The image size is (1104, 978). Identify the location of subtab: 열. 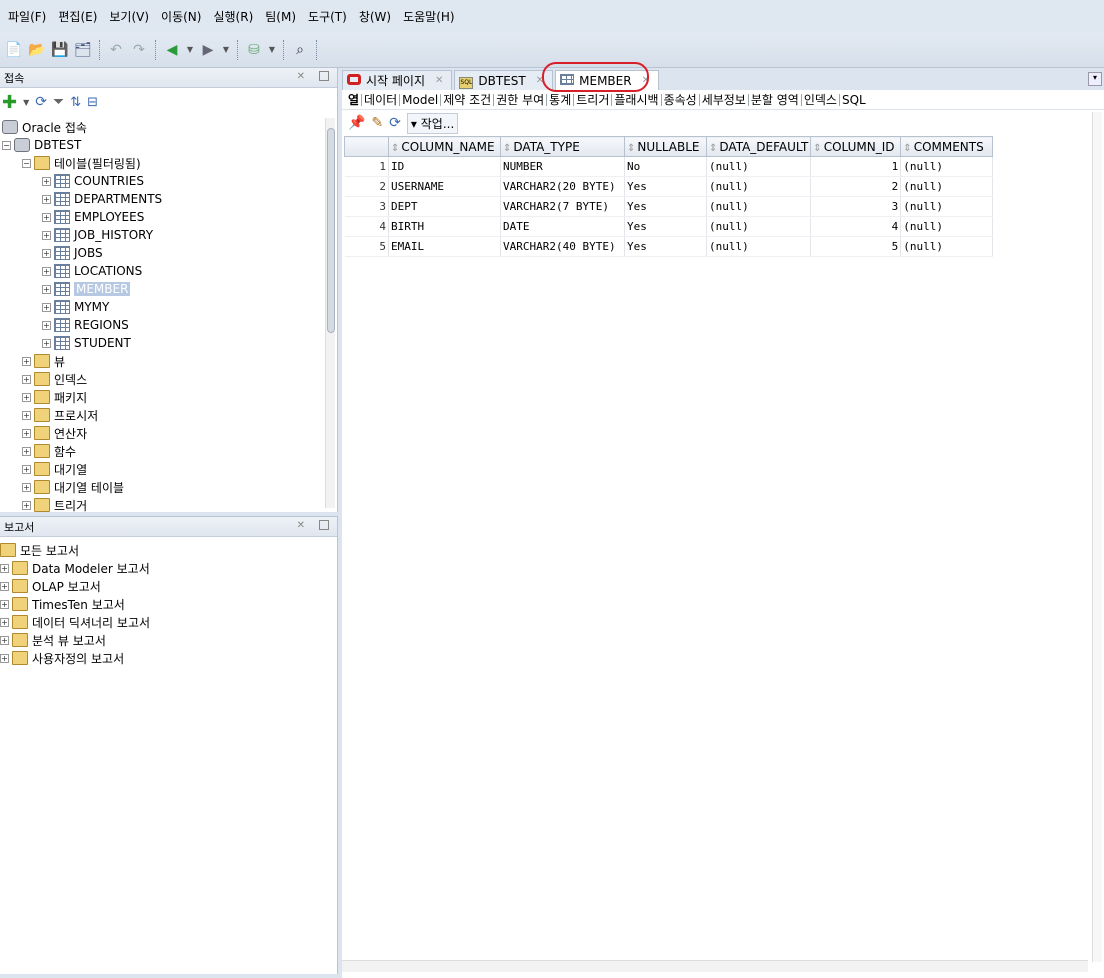
(354, 99).